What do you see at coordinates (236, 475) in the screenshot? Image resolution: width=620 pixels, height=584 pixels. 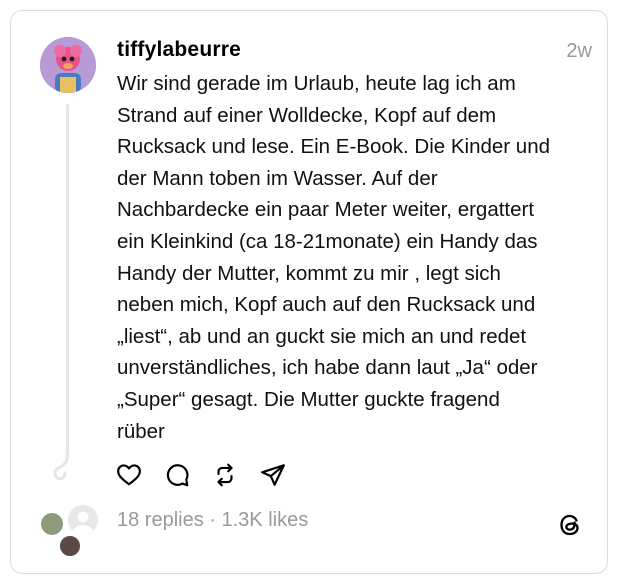 I see `repost-button` at bounding box center [236, 475].